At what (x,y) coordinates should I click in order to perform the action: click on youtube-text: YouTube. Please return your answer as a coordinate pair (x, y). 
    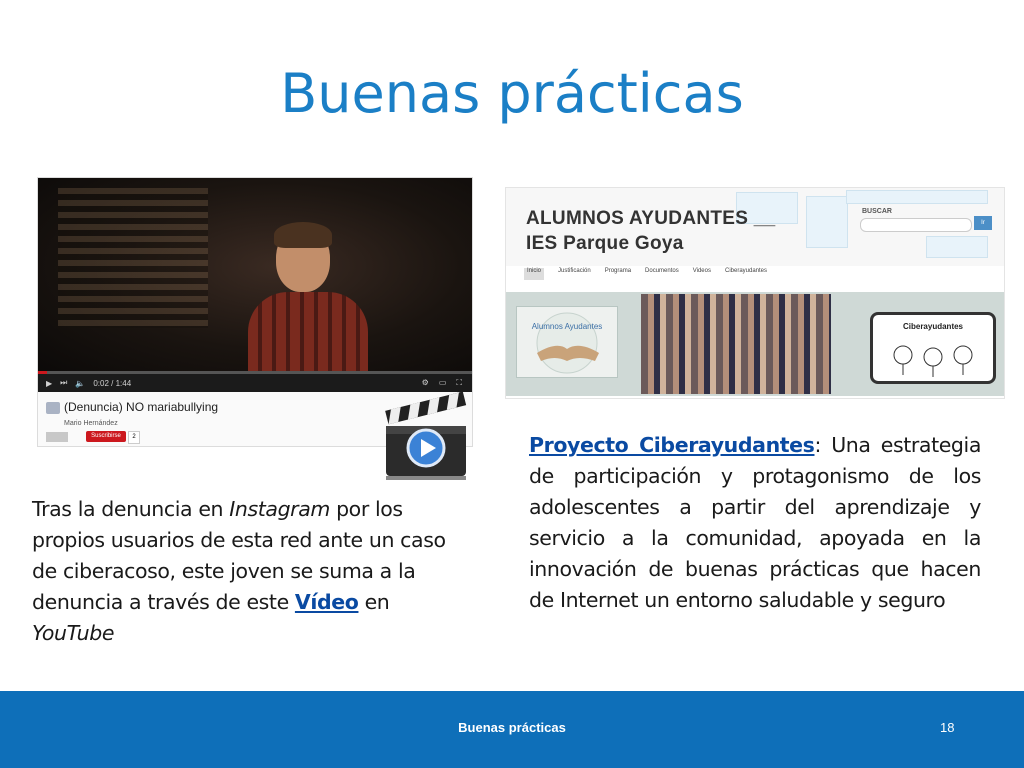
    Looking at the image, I should click on (73, 633).